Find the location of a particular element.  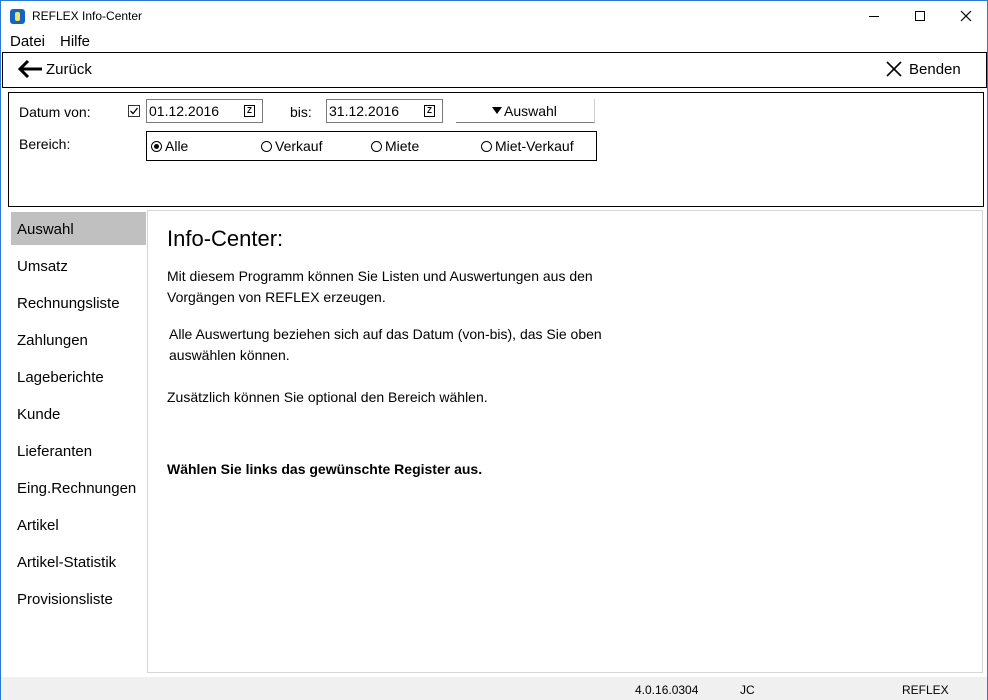

menu-datei: Datei is located at coordinates (27, 41).